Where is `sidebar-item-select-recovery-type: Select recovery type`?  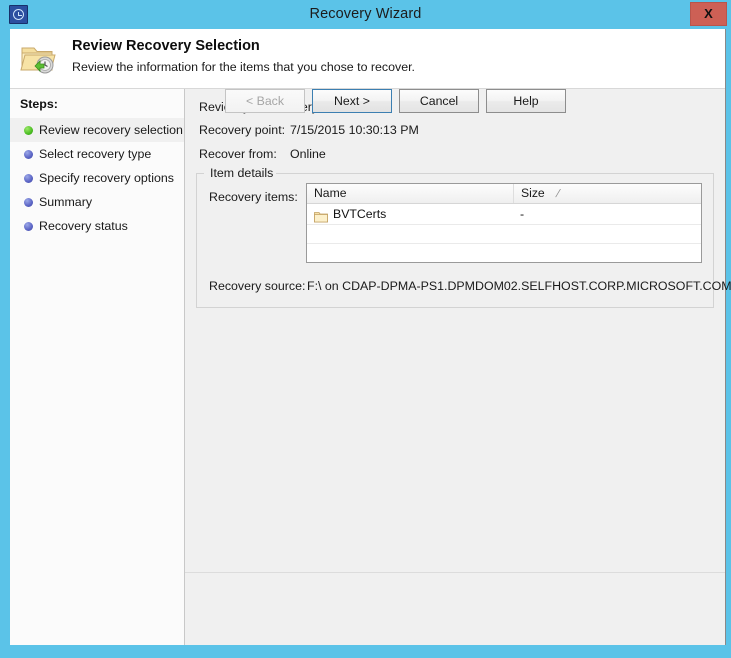 sidebar-item-select-recovery-type: Select recovery type is located at coordinates (97, 154).